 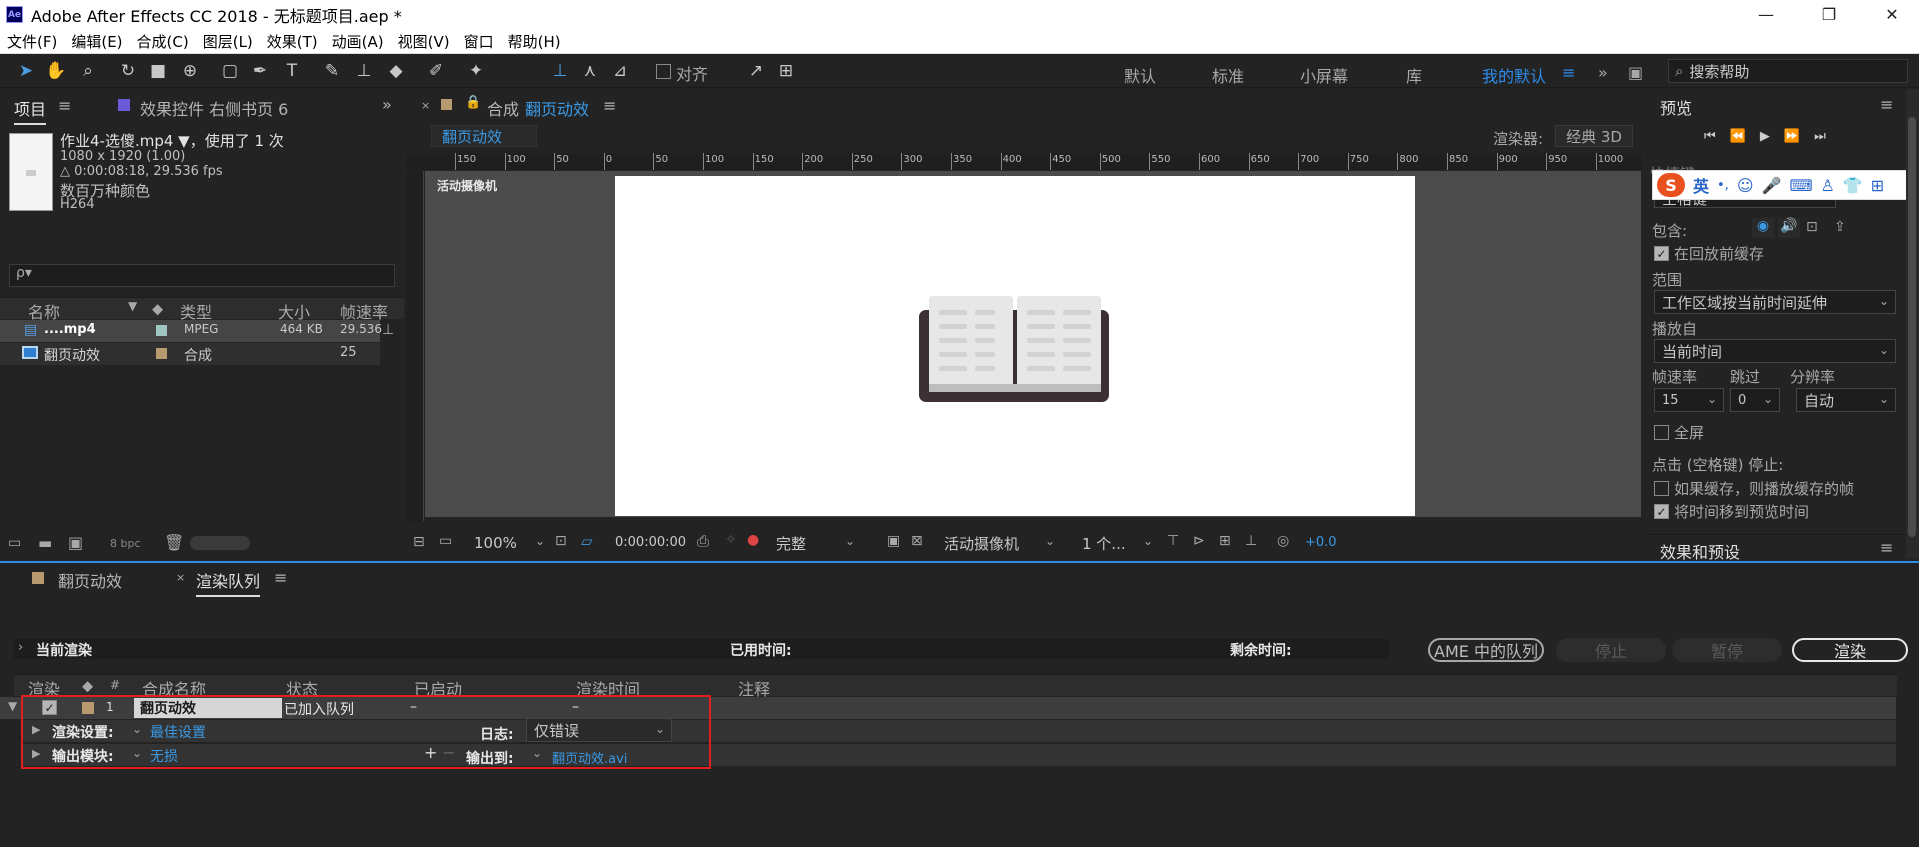 I want to click on project-row: 翻页动效 合成 25, so click(x=190, y=354).